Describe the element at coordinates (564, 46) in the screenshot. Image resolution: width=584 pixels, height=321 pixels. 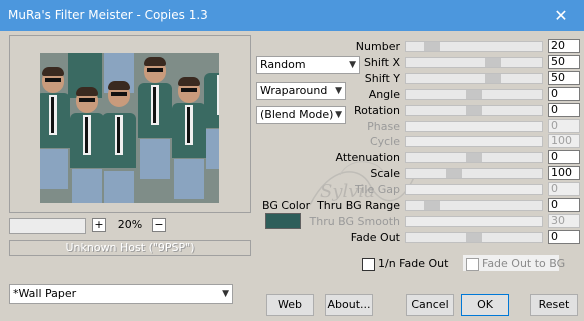
I see `number-value-field: 20` at that location.